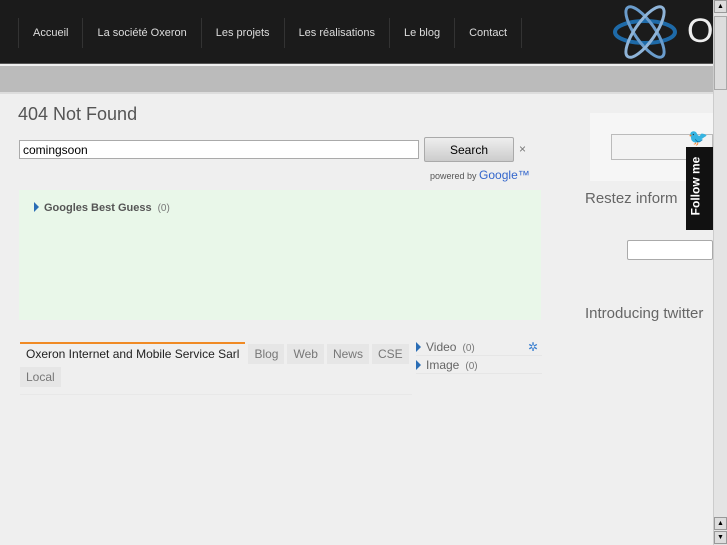  I want to click on nav-blog: Le blog, so click(423, 33).